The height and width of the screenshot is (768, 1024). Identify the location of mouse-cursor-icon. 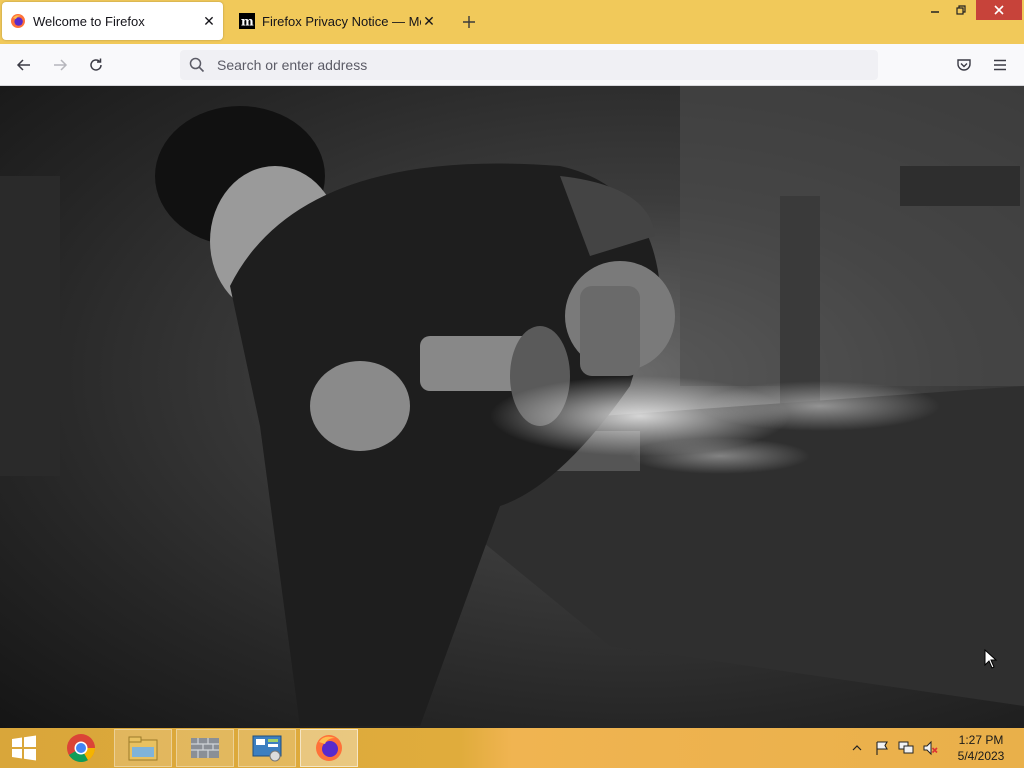
(991, 659).